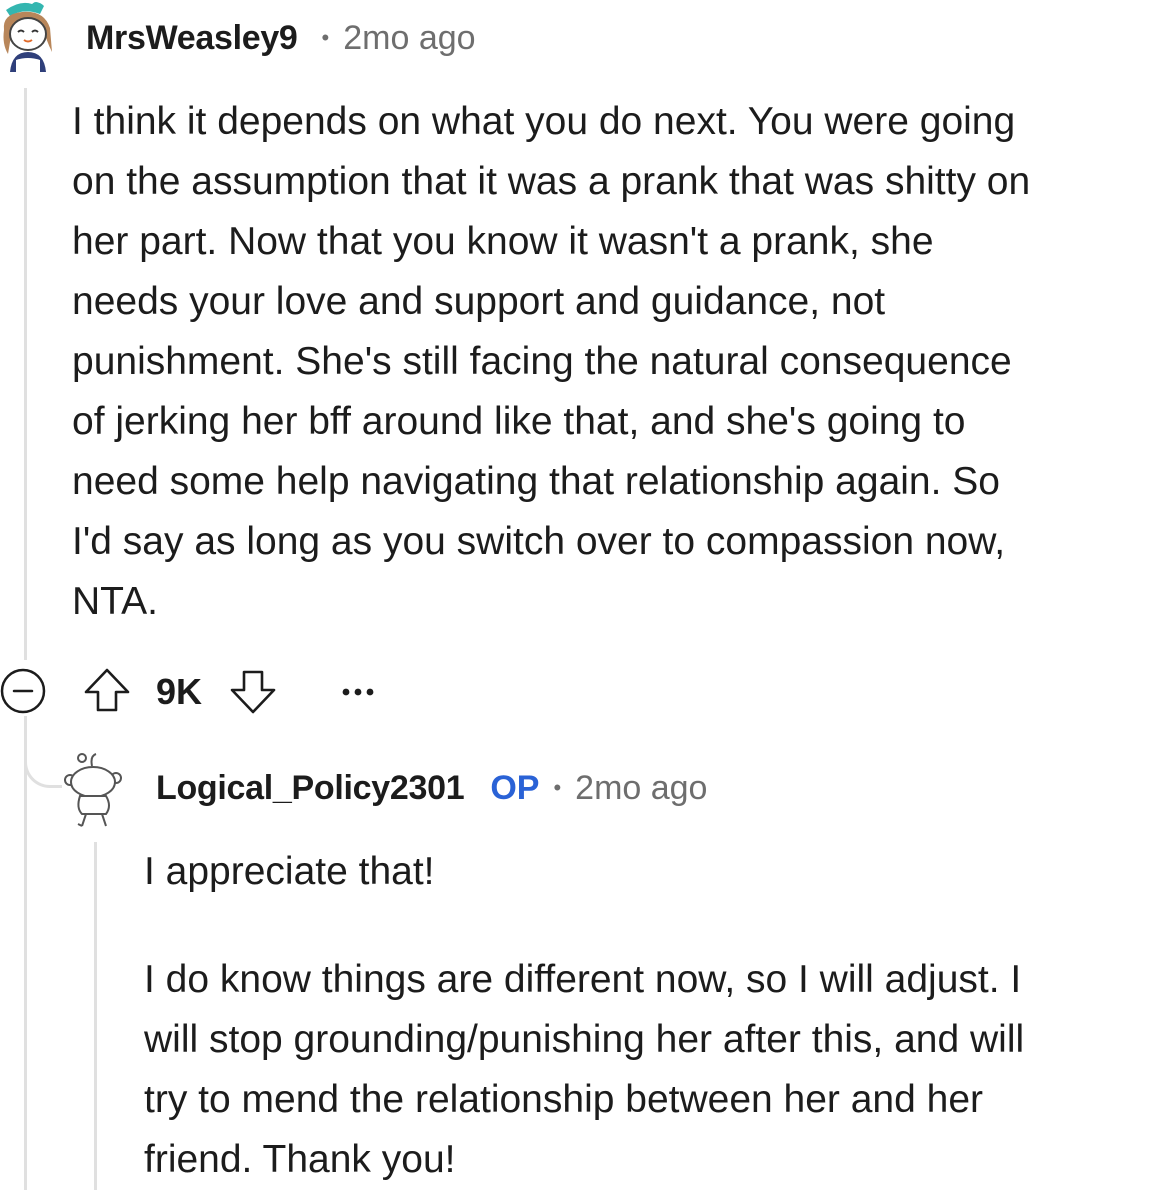 This screenshot has height=1190, width=1154. I want to click on reply-connector, so click(43, 764).